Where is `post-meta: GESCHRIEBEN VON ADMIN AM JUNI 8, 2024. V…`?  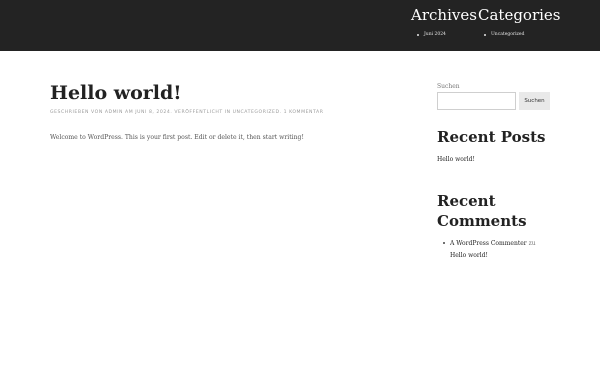
post-meta: GESCHRIEBEN VON ADMIN AM JUNI 8, 2024. V… is located at coordinates (187, 112).